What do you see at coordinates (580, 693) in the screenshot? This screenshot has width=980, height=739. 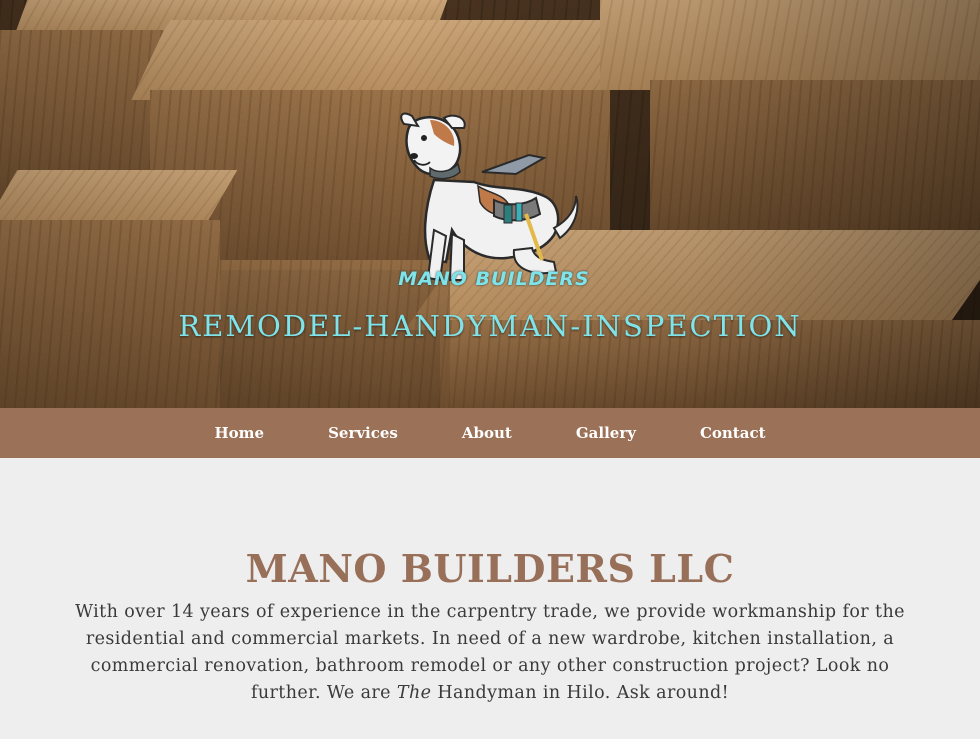 I see `intro-text-end: Handyman in Hilo. Ask around!` at bounding box center [580, 693].